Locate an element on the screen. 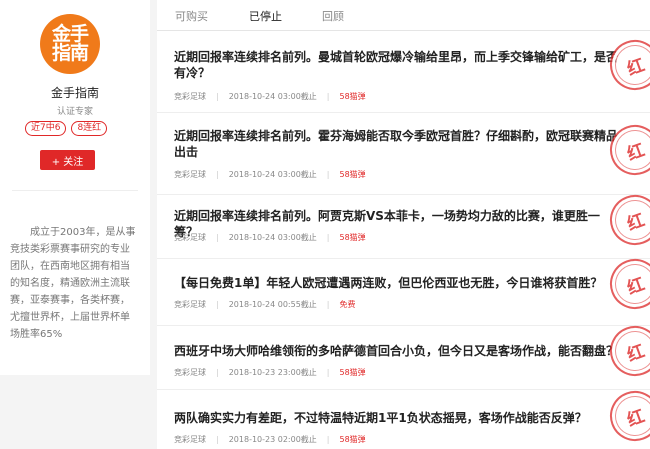 The height and width of the screenshot is (449, 650). item-title: 【每日免费1单】年轻人欧冠遭遇两连败，但巴伦西亚也无胜，今日谁将获首胜？ is located at coordinates (398, 283).